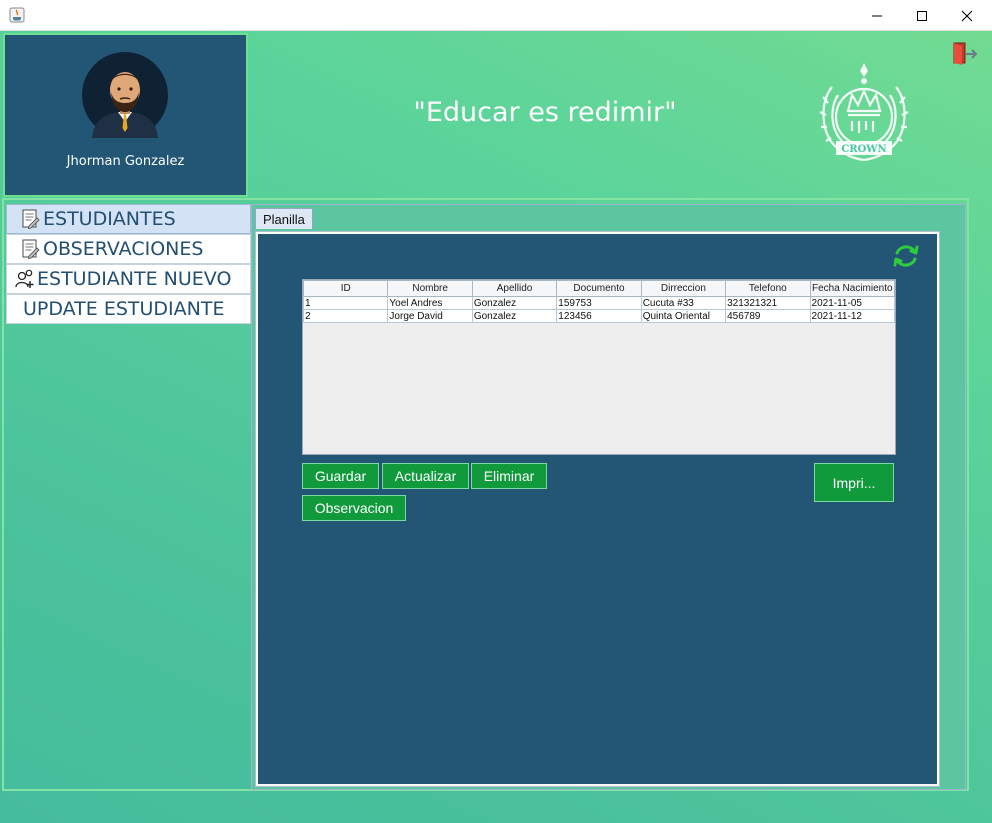  Describe the element at coordinates (109, 219) in the screenshot. I see `tab-estudiantes-label: ESTUDIANTES` at that location.